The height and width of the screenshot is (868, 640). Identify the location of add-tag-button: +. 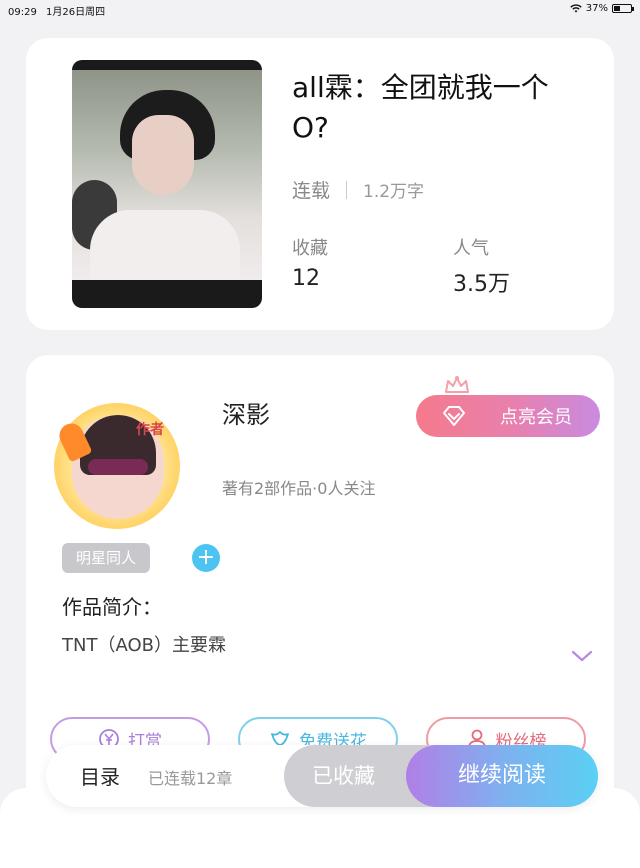
(206, 558).